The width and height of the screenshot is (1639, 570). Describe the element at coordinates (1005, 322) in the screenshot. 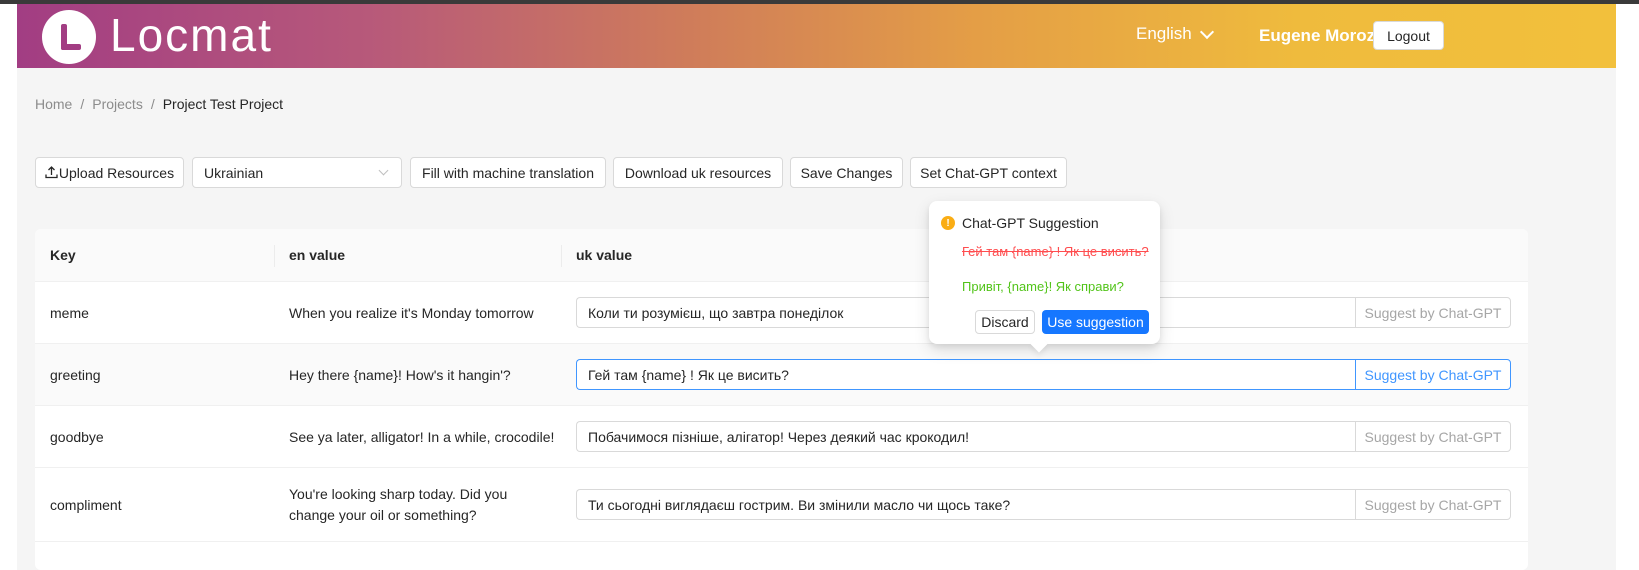

I see `discard-button: Discard` at that location.